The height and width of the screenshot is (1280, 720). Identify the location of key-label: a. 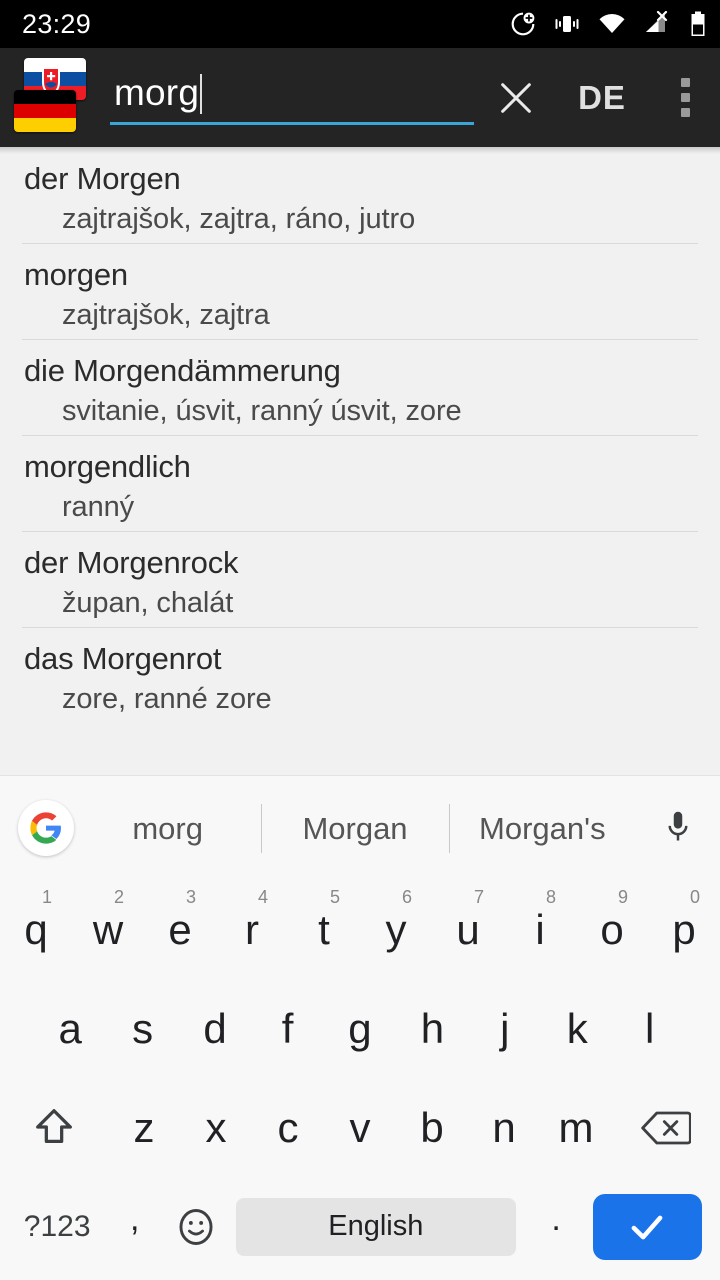
(70, 1028).